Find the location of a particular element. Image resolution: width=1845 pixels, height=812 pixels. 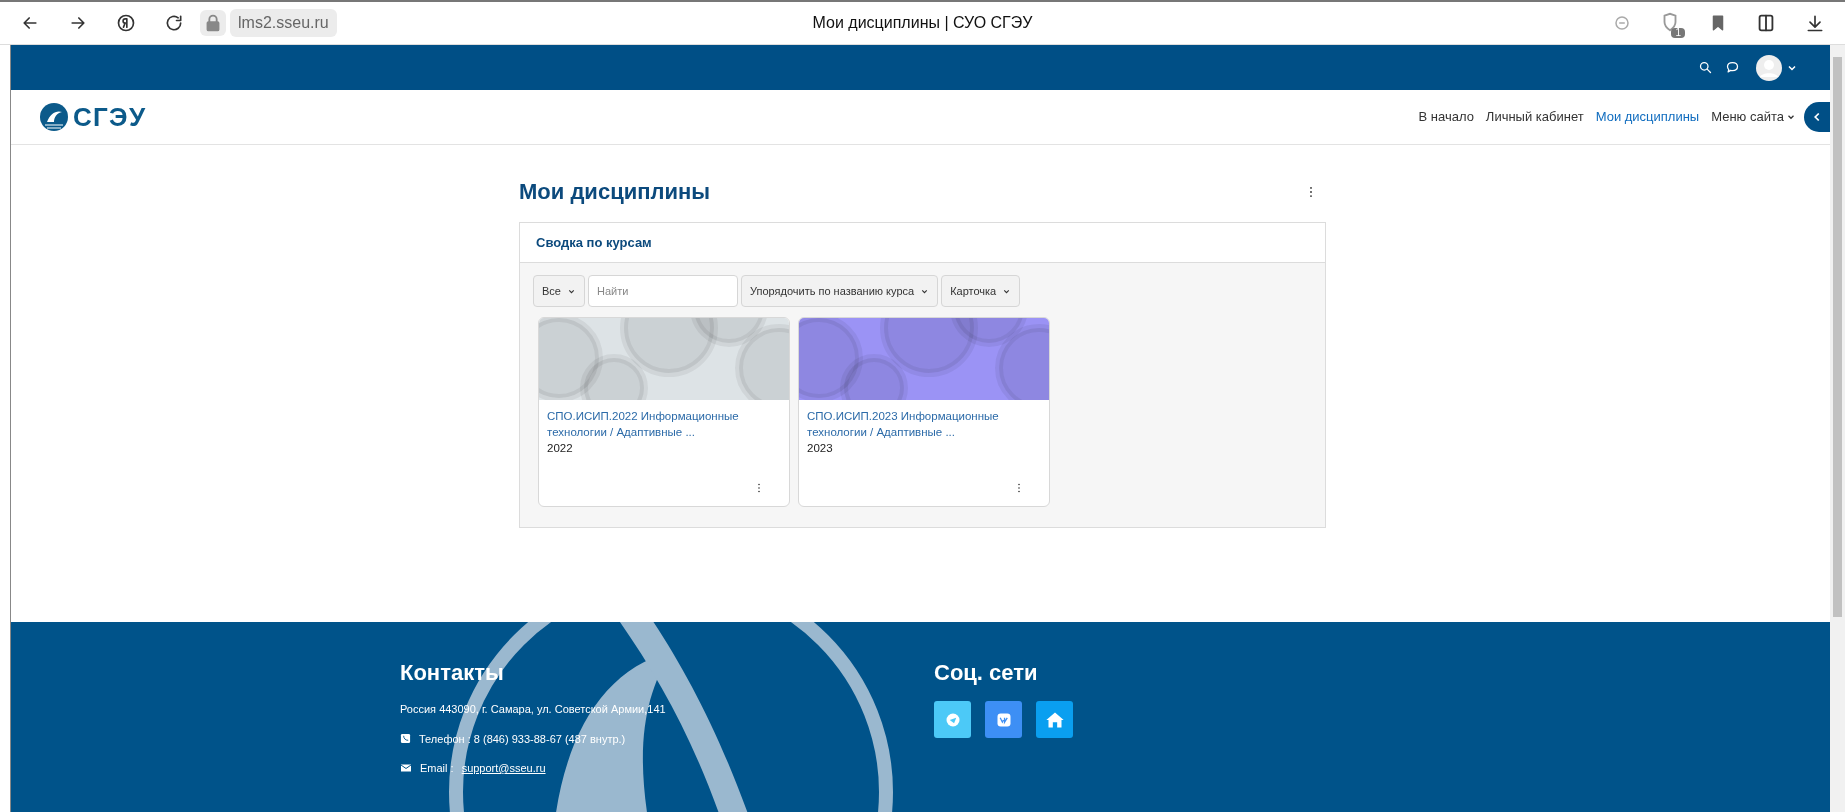

reload-icon is located at coordinates (174, 23).